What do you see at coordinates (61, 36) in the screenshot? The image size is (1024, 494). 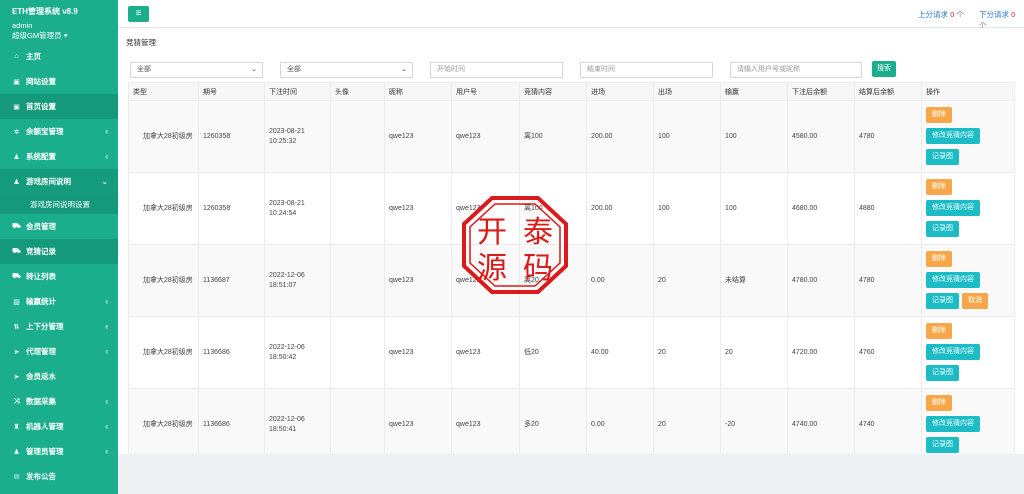 I see `user-role-dropdown: 超级GM管理员 ▾` at bounding box center [61, 36].